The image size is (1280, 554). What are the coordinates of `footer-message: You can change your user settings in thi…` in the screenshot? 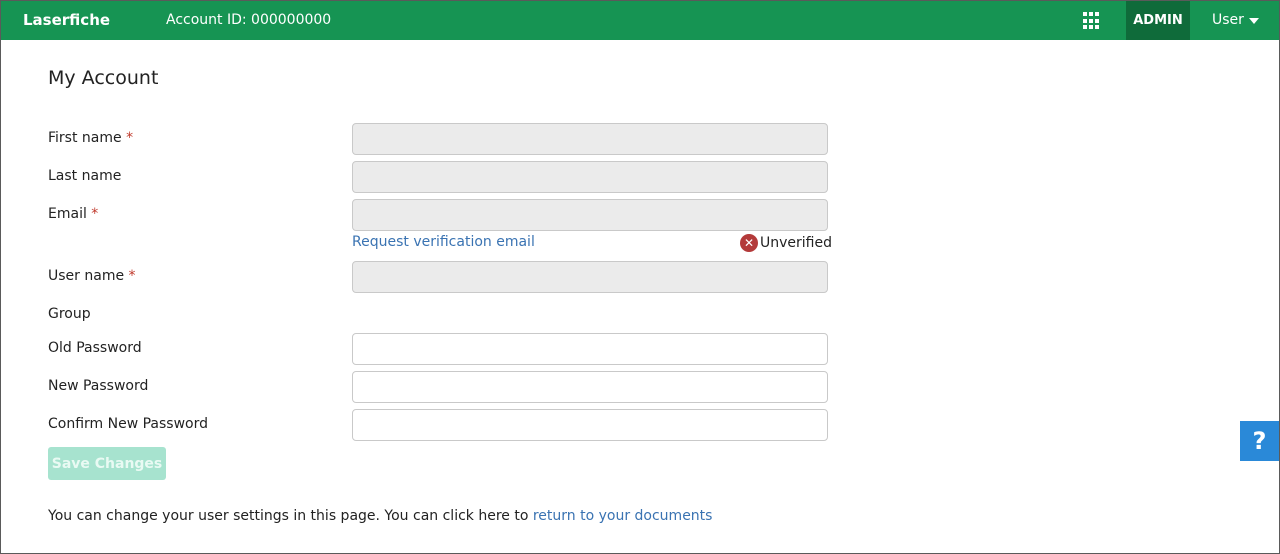 It's located at (380, 516).